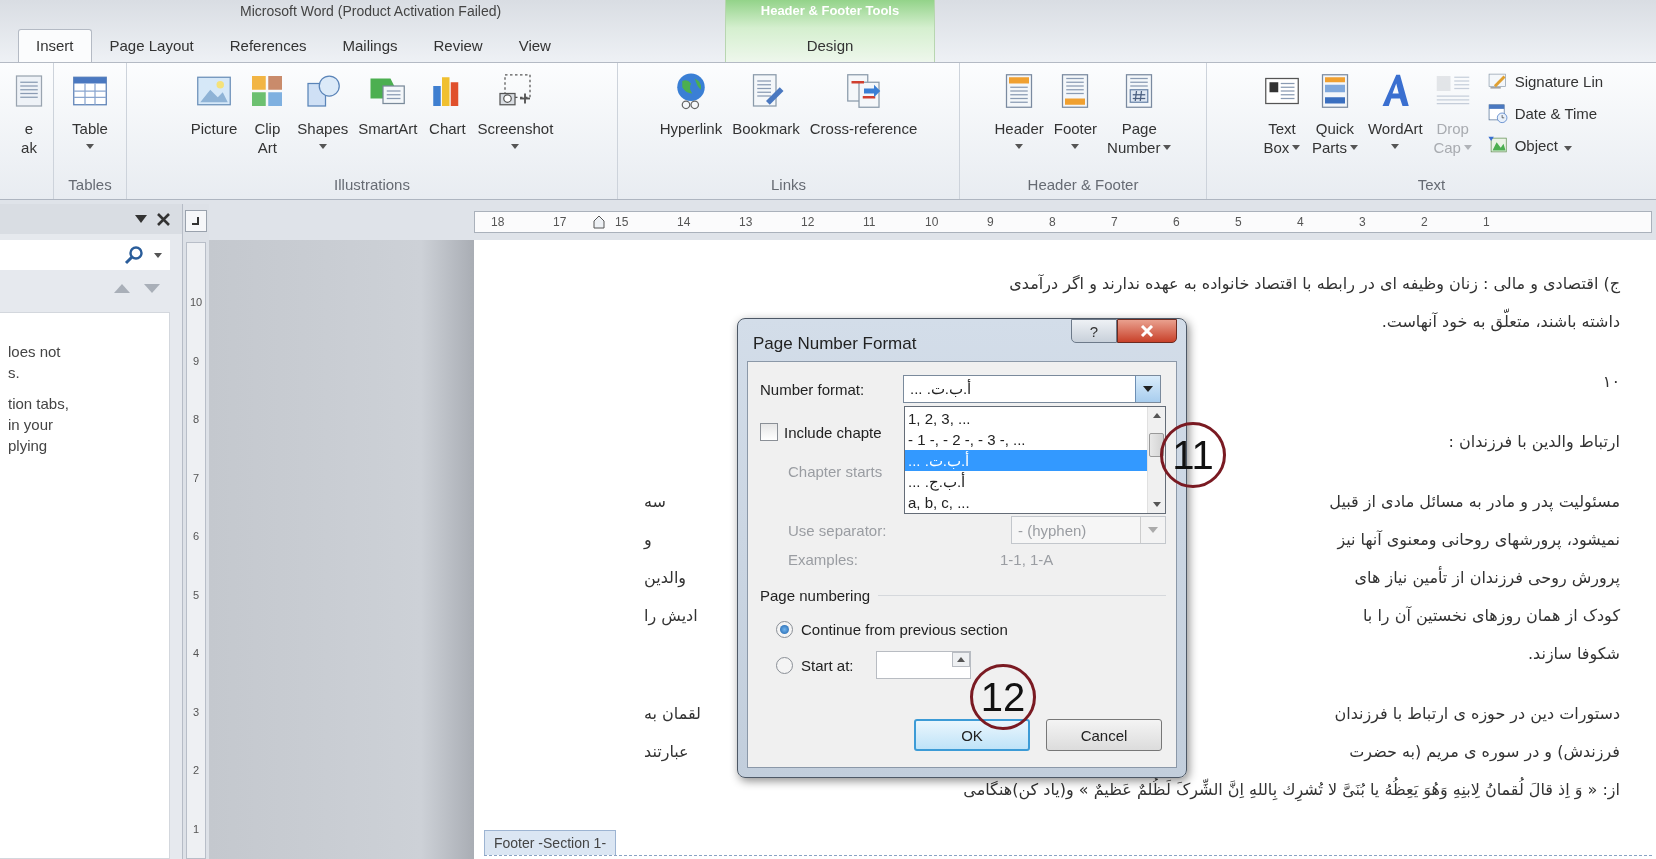  Describe the element at coordinates (808, 222) in the screenshot. I see `ruler-number: 12` at that location.